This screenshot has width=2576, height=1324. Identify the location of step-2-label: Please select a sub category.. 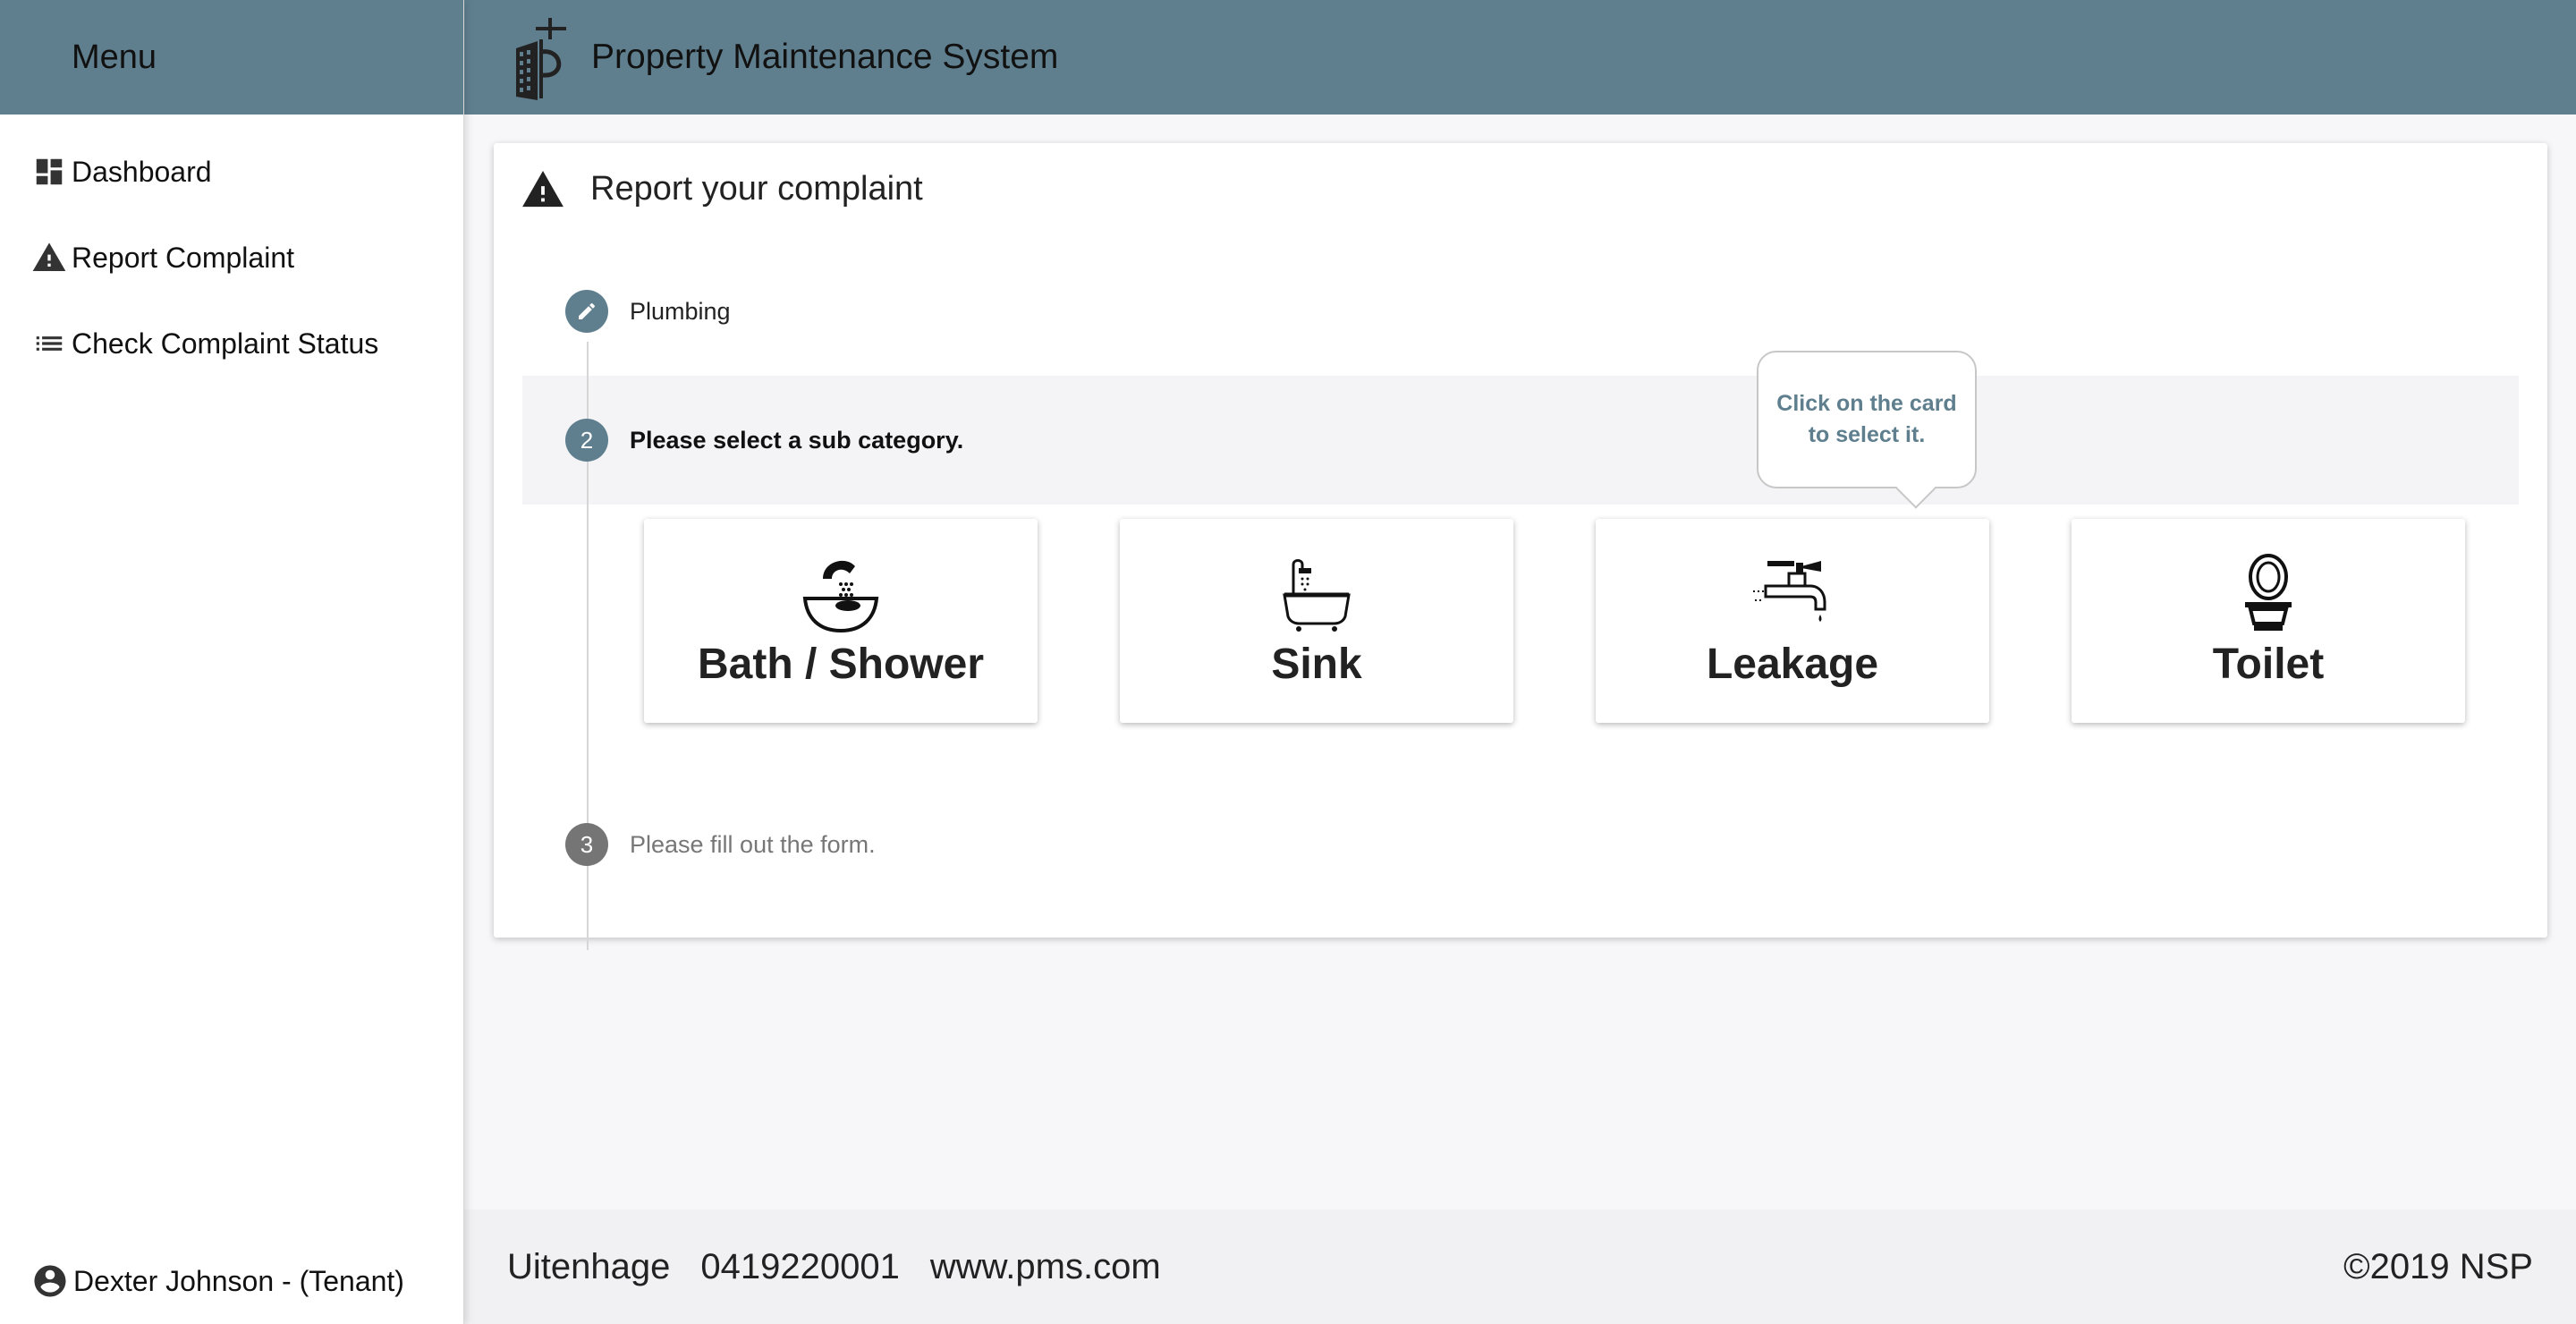
(797, 440).